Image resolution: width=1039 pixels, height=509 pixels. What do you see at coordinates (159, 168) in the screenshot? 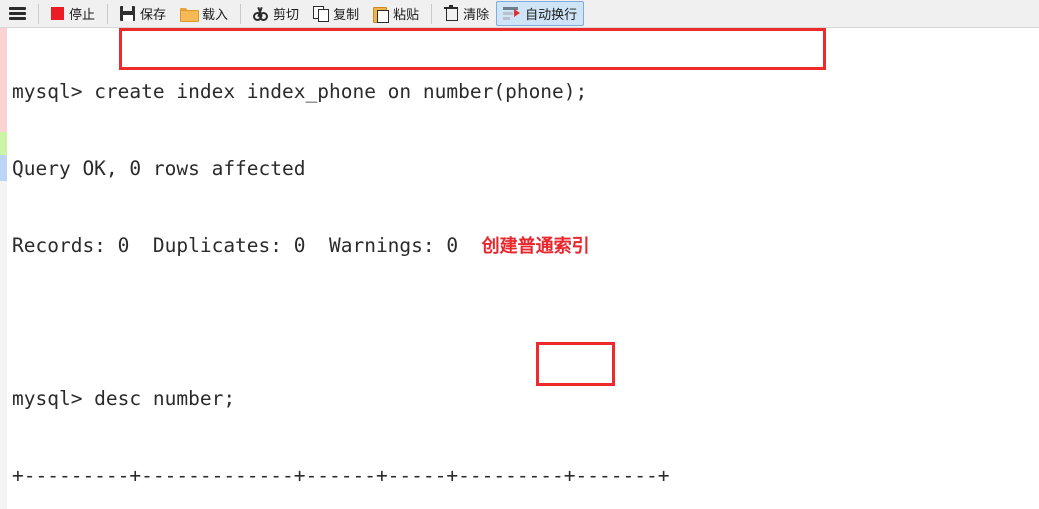
I see `console-line-query-ok: Query OK, 0 rows affected` at bounding box center [159, 168].